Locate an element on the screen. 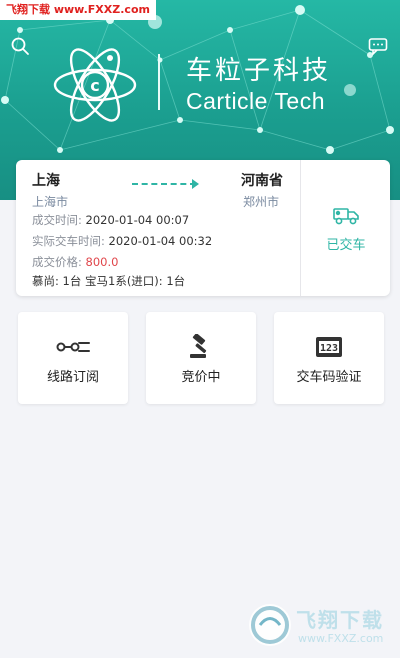 The height and width of the screenshot is (658, 400). from-city: 上海市 is located at coordinates (50, 202).